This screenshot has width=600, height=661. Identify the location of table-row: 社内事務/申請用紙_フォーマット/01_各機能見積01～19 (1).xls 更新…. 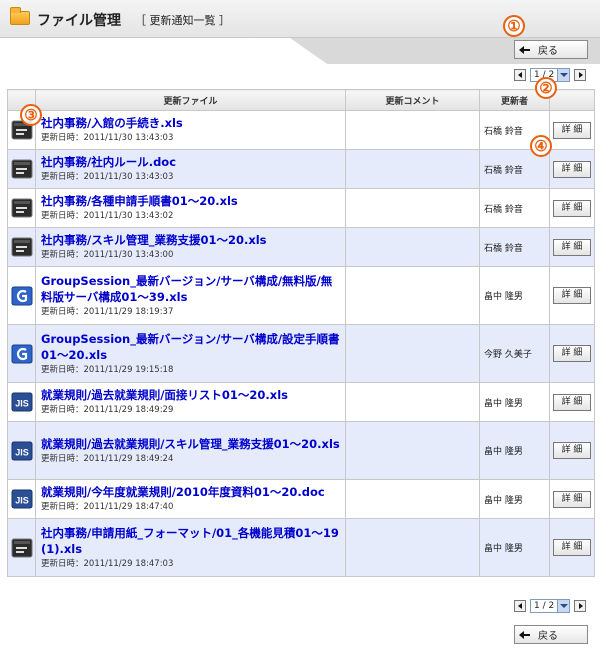
(301, 547).